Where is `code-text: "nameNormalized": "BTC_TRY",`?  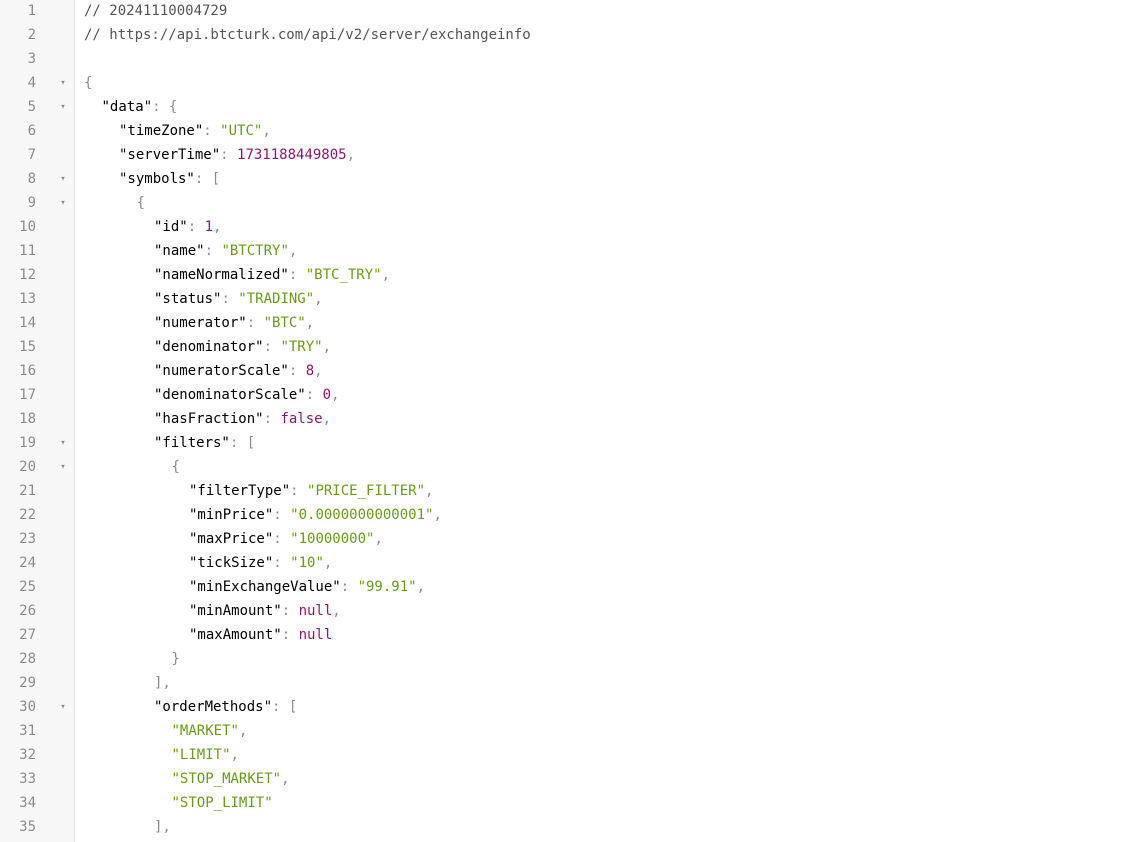 code-text: "nameNormalized": "BTC_TRY", is located at coordinates (272, 275).